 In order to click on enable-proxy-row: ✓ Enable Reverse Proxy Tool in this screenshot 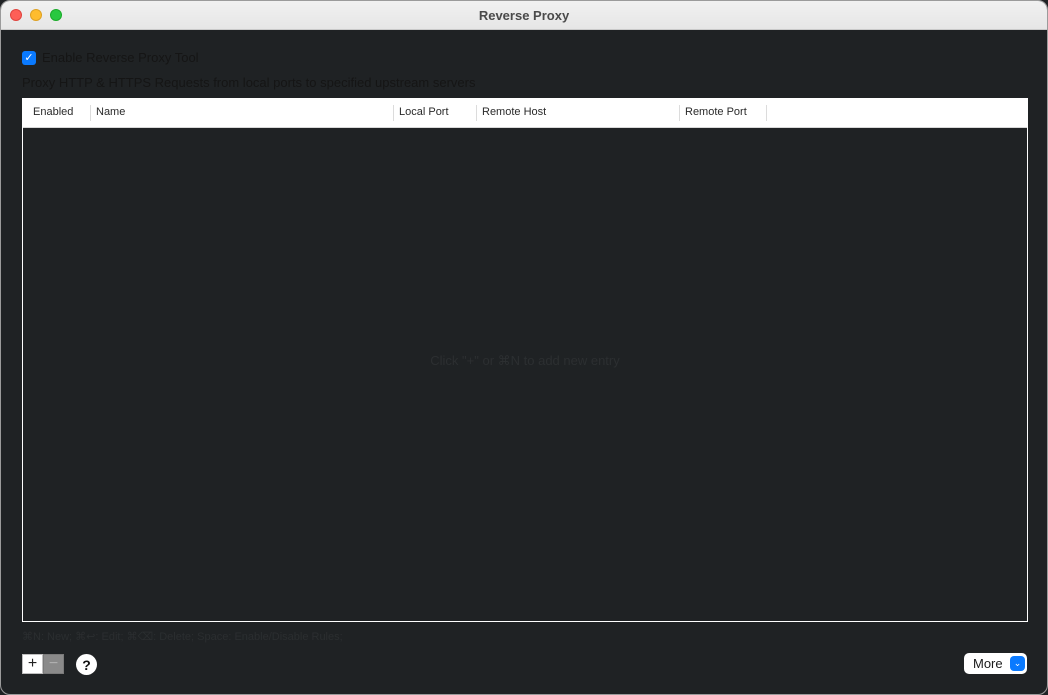, I will do `click(110, 57)`.